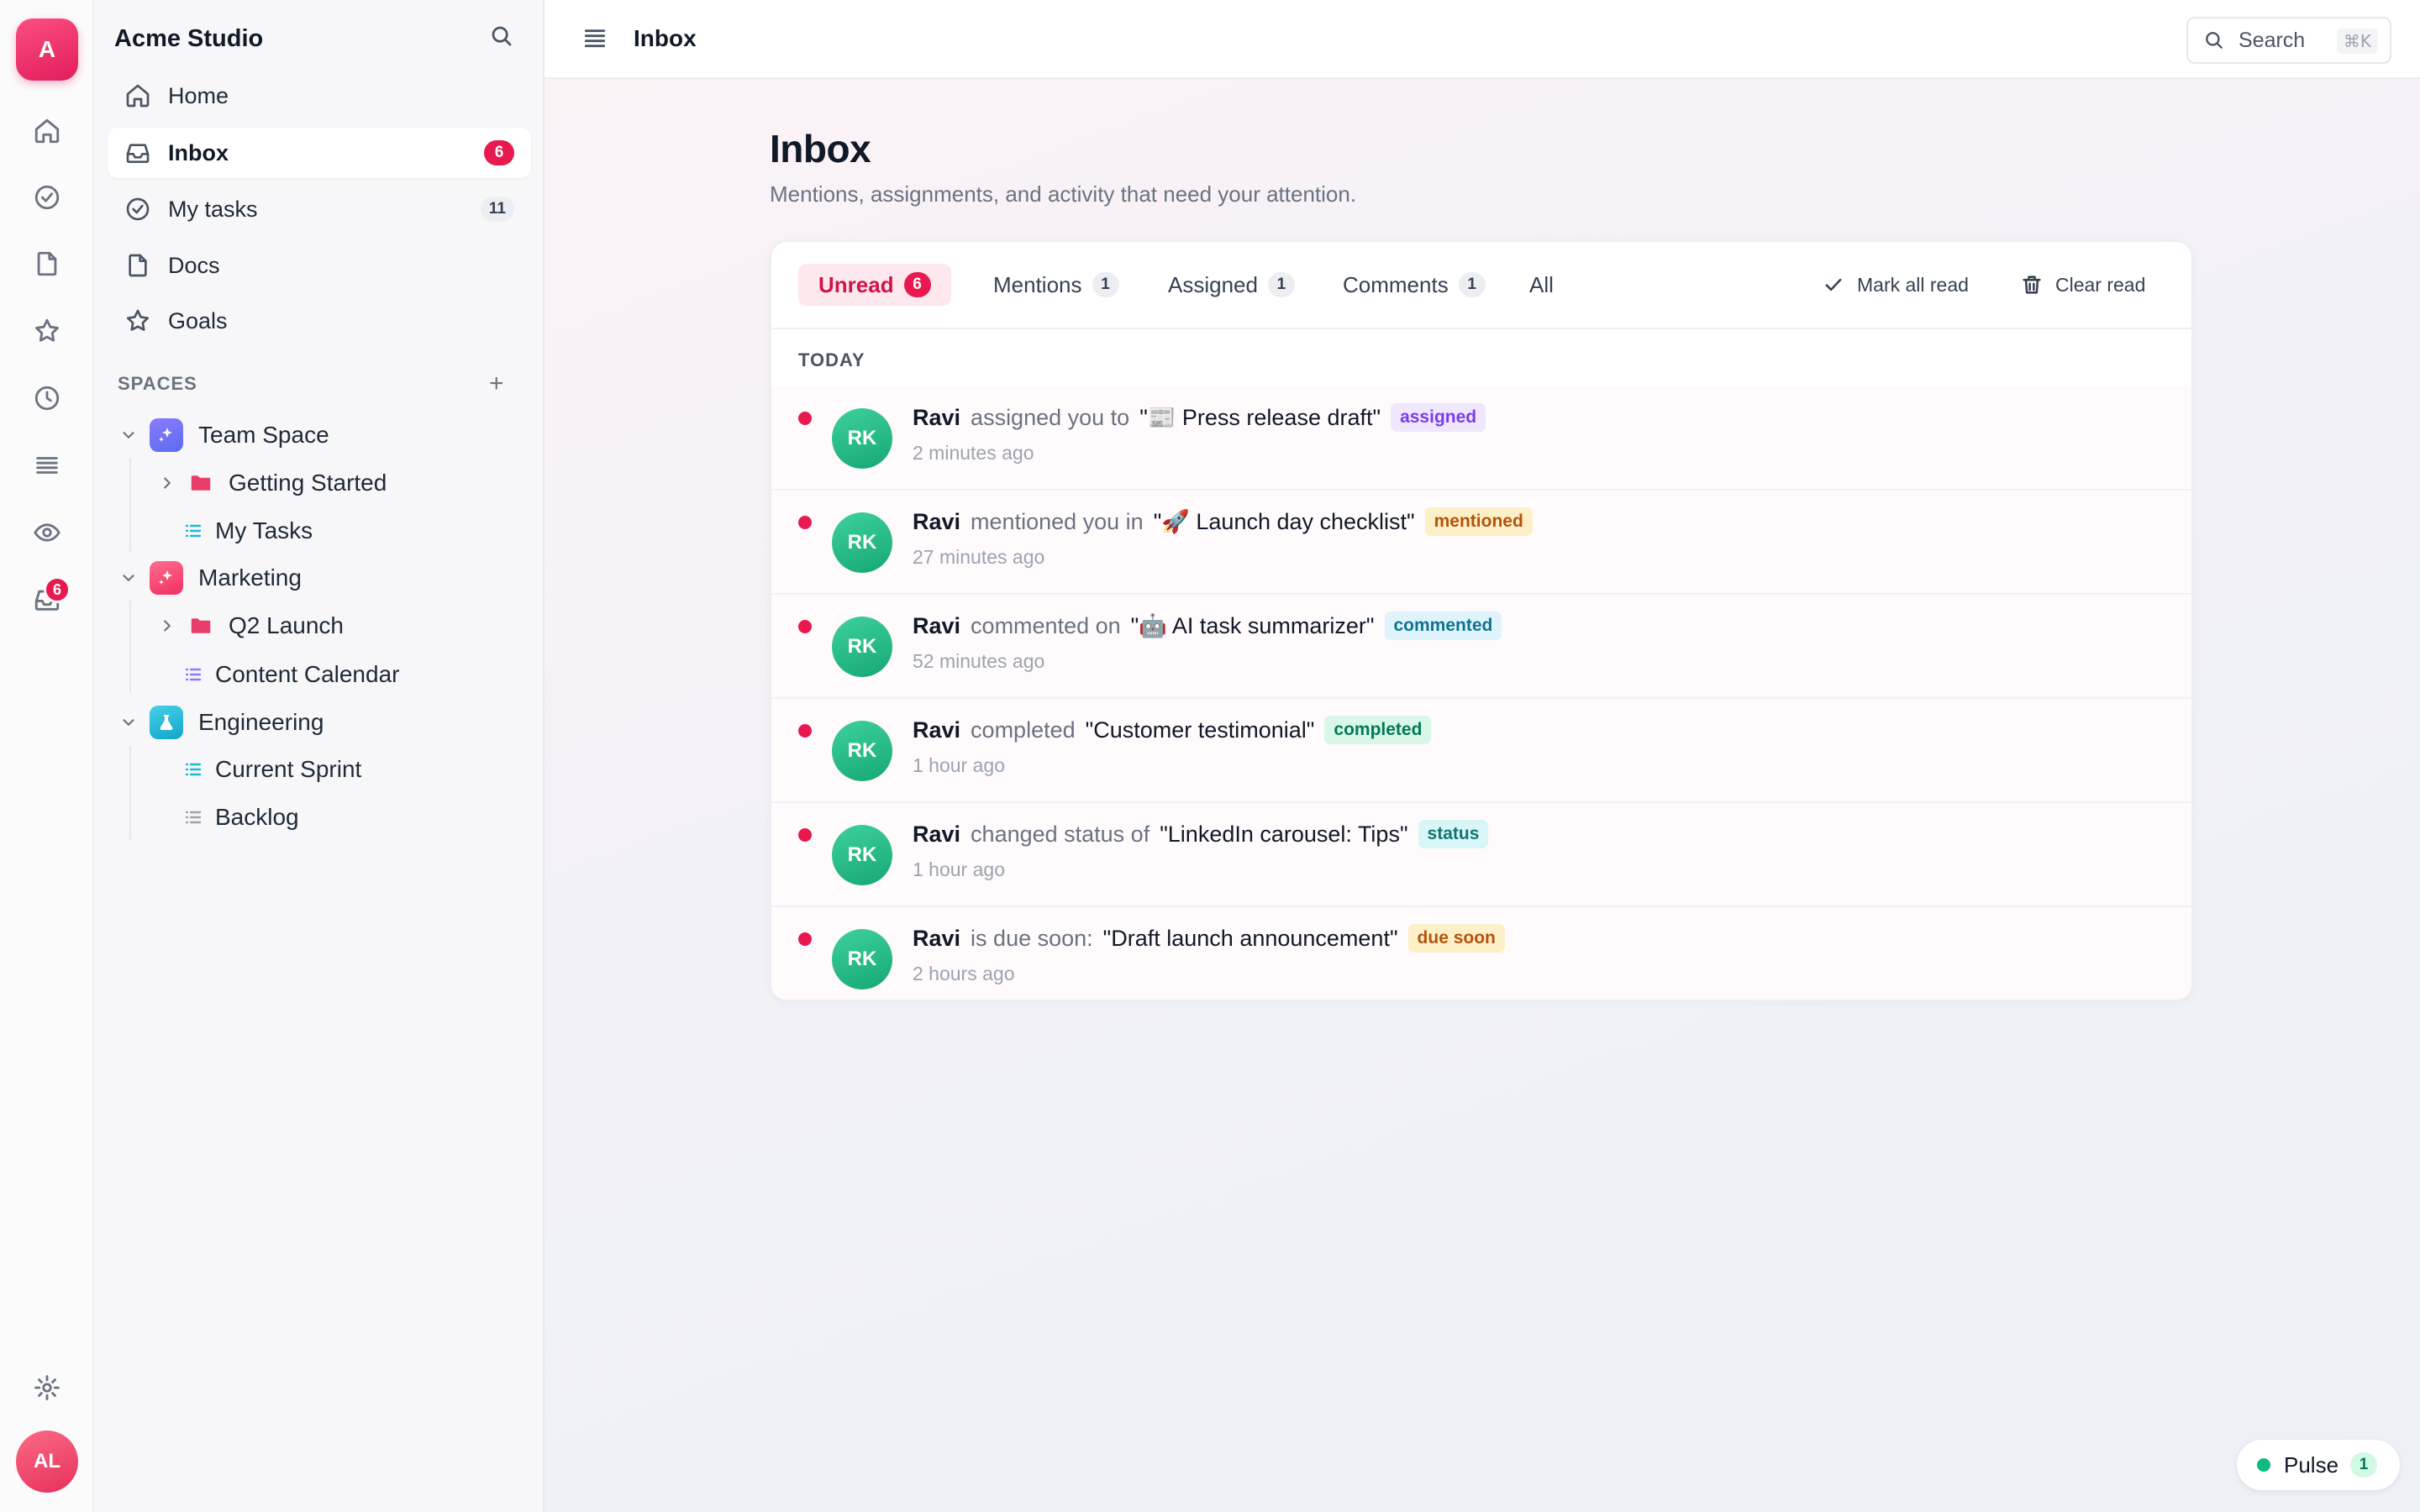  What do you see at coordinates (1378, 730) in the screenshot?
I see `status-badge: completed` at bounding box center [1378, 730].